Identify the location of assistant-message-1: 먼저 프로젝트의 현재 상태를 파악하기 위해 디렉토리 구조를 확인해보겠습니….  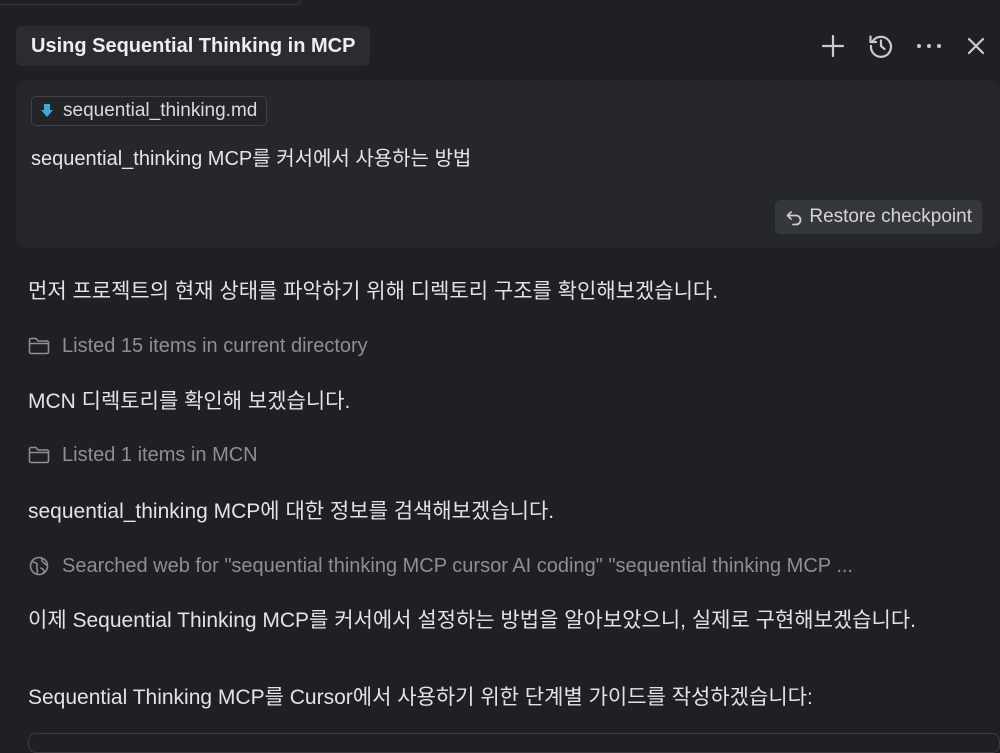
(373, 291).